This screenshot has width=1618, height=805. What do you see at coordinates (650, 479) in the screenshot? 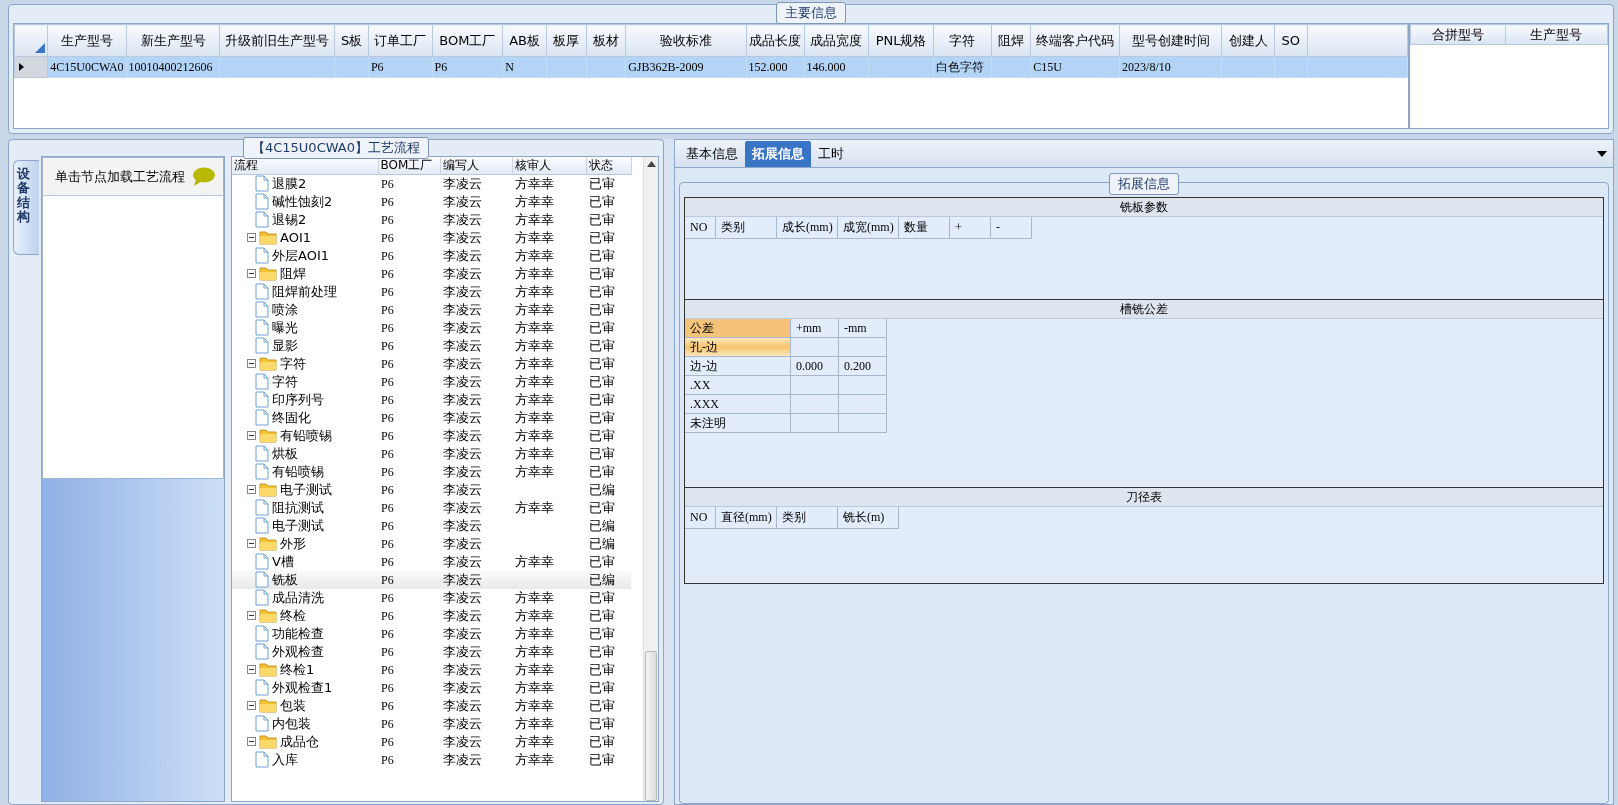
I see `scrollbar` at bounding box center [650, 479].